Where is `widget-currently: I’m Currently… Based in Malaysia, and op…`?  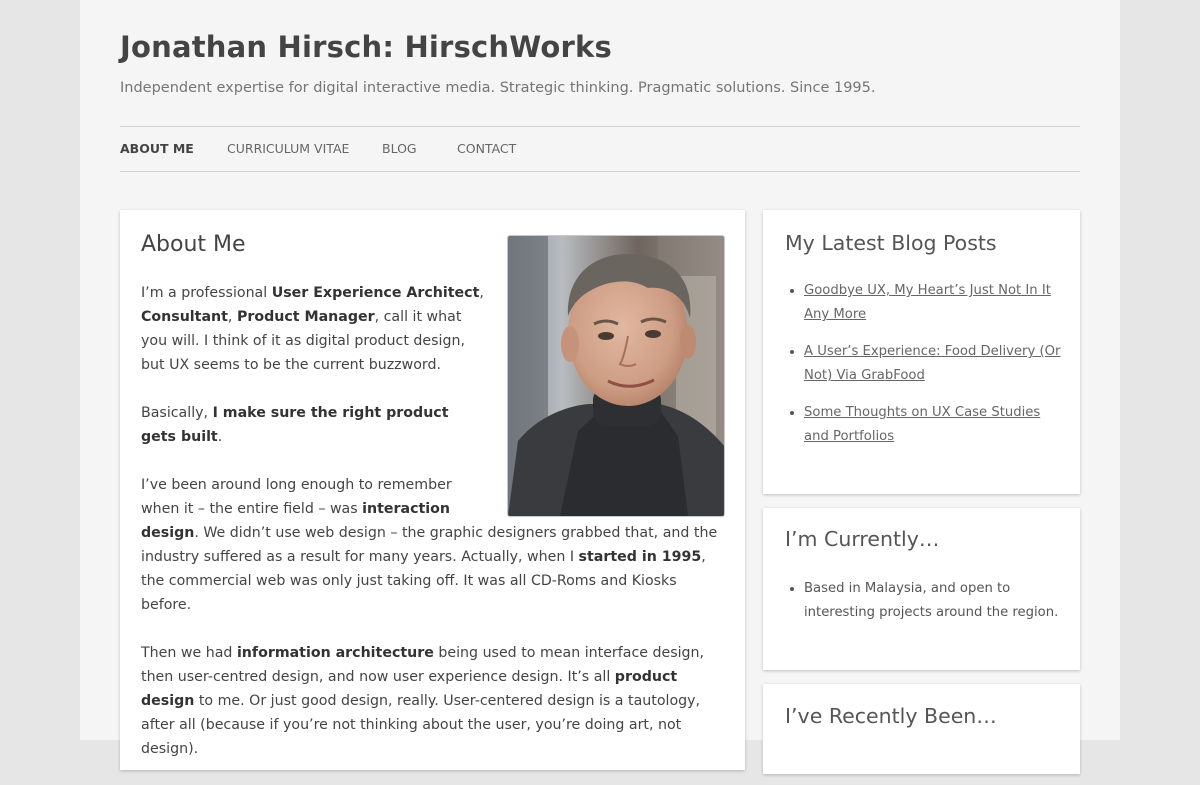 widget-currently: I’m Currently… Based in Malaysia, and op… is located at coordinates (921, 589).